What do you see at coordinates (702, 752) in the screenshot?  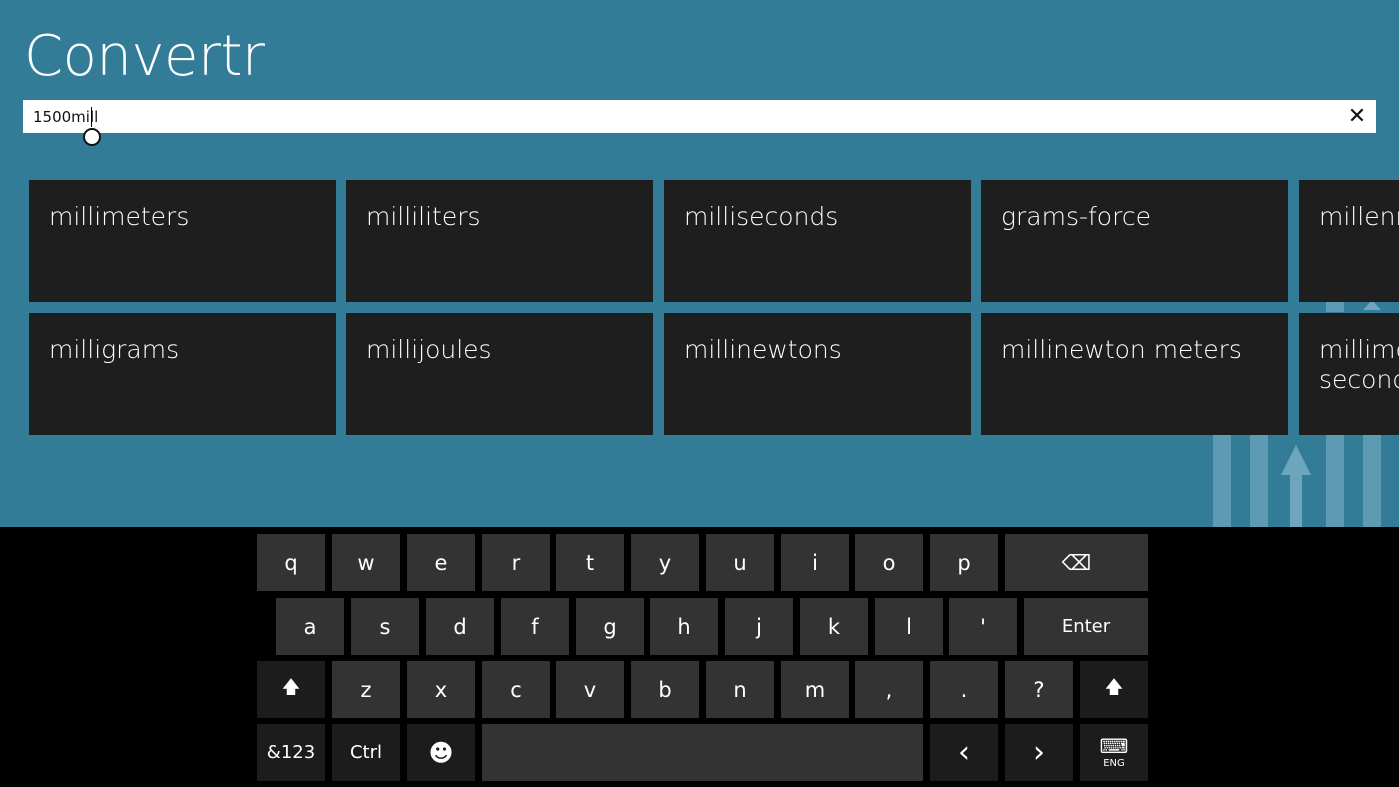 I see `space-key` at bounding box center [702, 752].